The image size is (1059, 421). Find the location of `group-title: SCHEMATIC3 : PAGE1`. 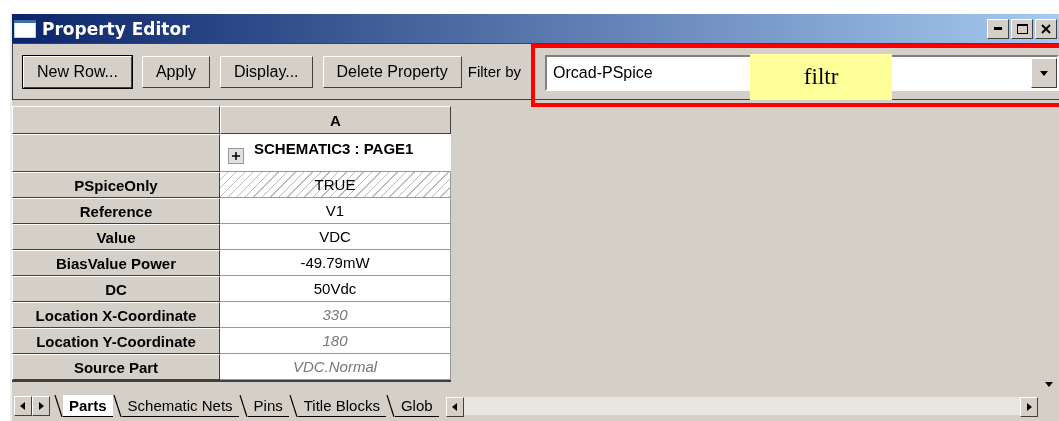

group-title: SCHEMATIC3 : PAGE1 is located at coordinates (334, 148).